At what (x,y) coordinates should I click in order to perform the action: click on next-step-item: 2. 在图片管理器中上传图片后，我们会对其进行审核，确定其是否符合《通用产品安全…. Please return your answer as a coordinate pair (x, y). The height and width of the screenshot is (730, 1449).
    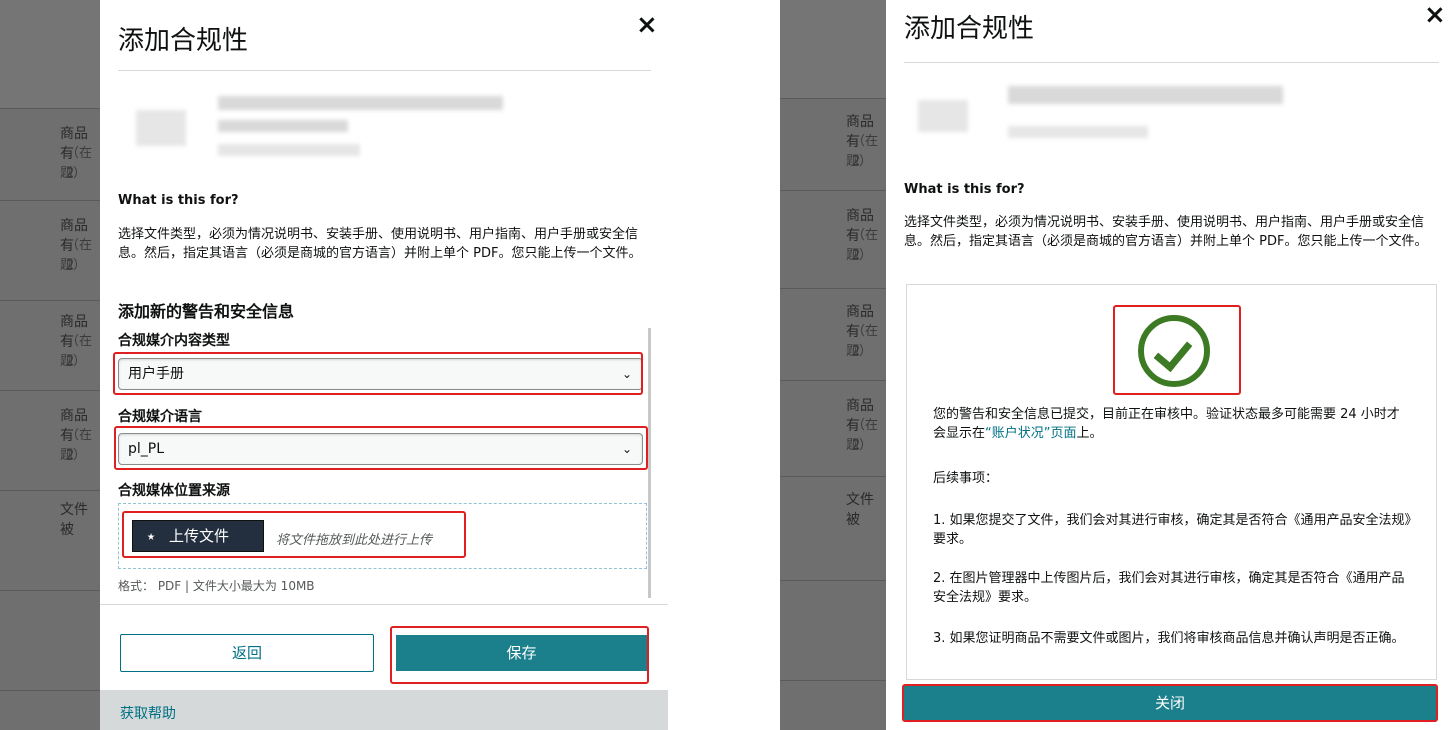
    Looking at the image, I should click on (1169, 588).